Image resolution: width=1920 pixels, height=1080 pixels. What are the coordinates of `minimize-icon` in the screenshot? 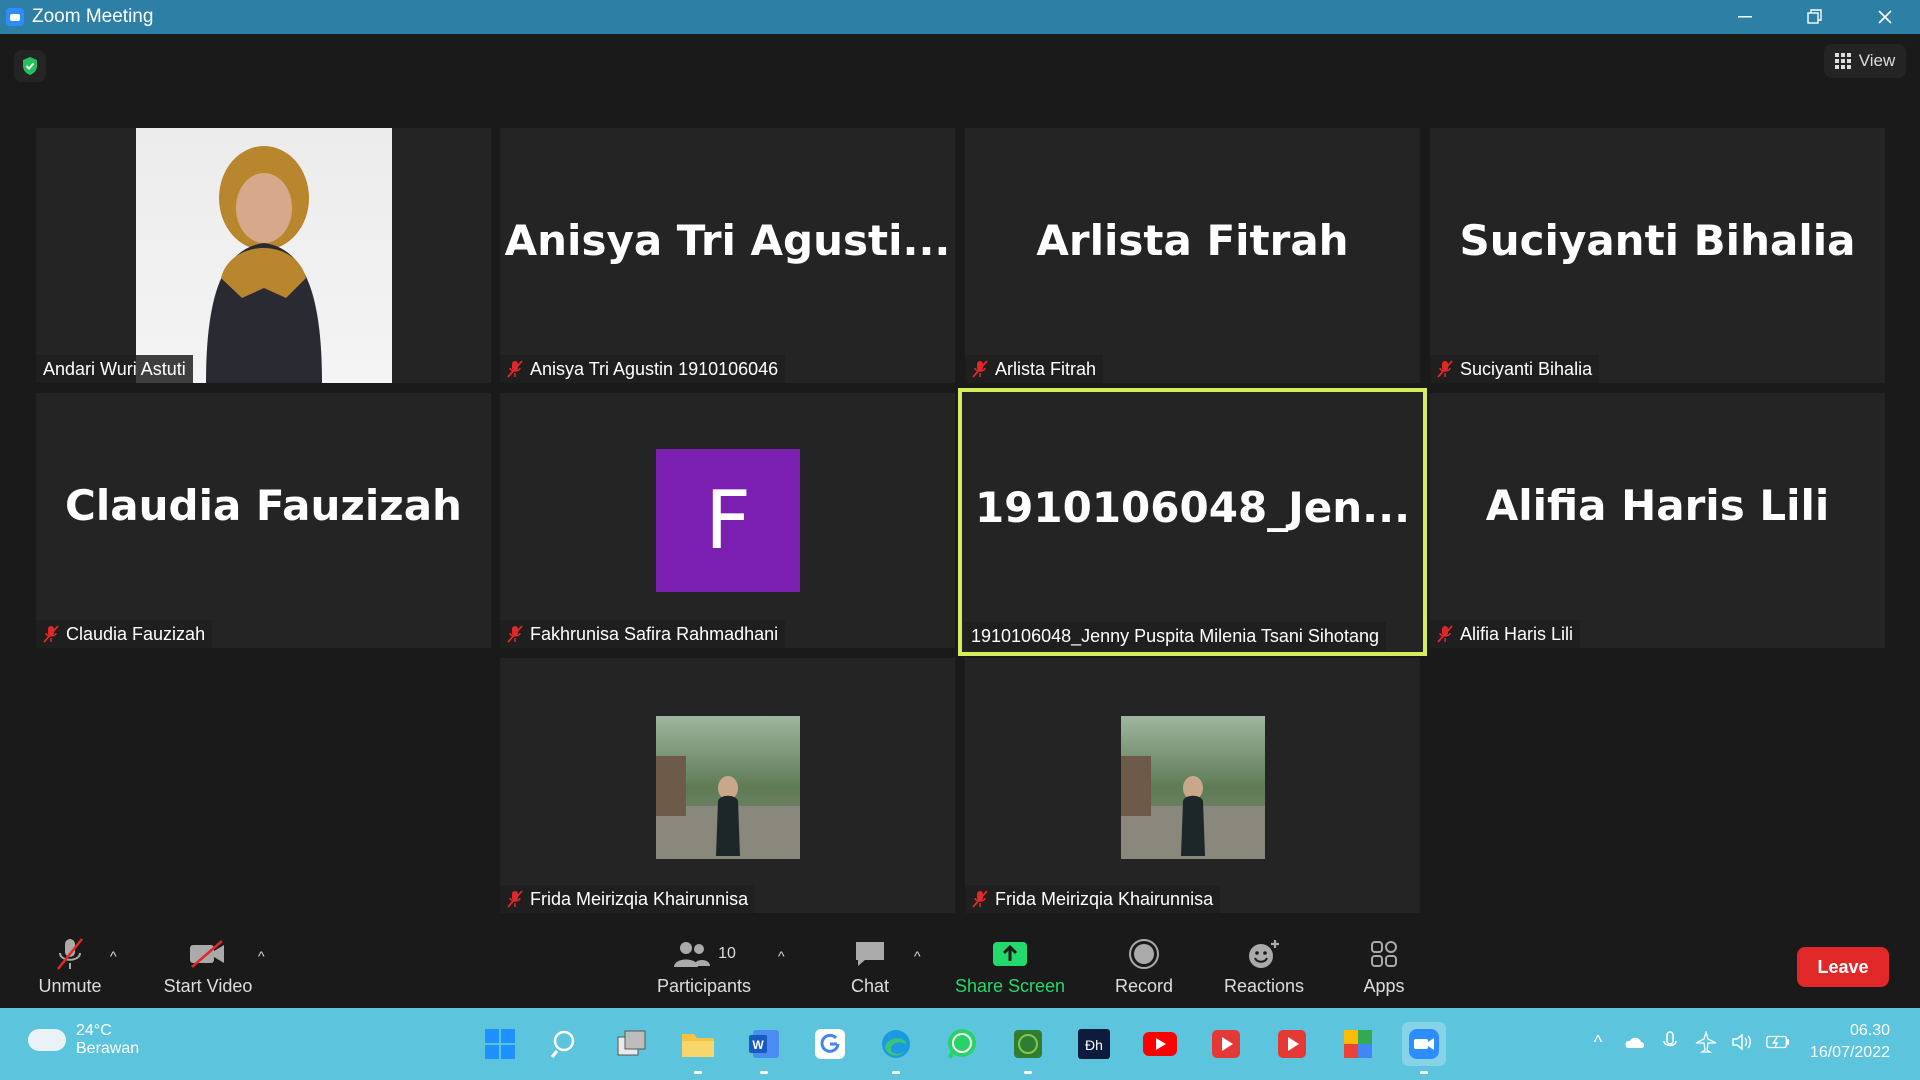 It's located at (1745, 17).